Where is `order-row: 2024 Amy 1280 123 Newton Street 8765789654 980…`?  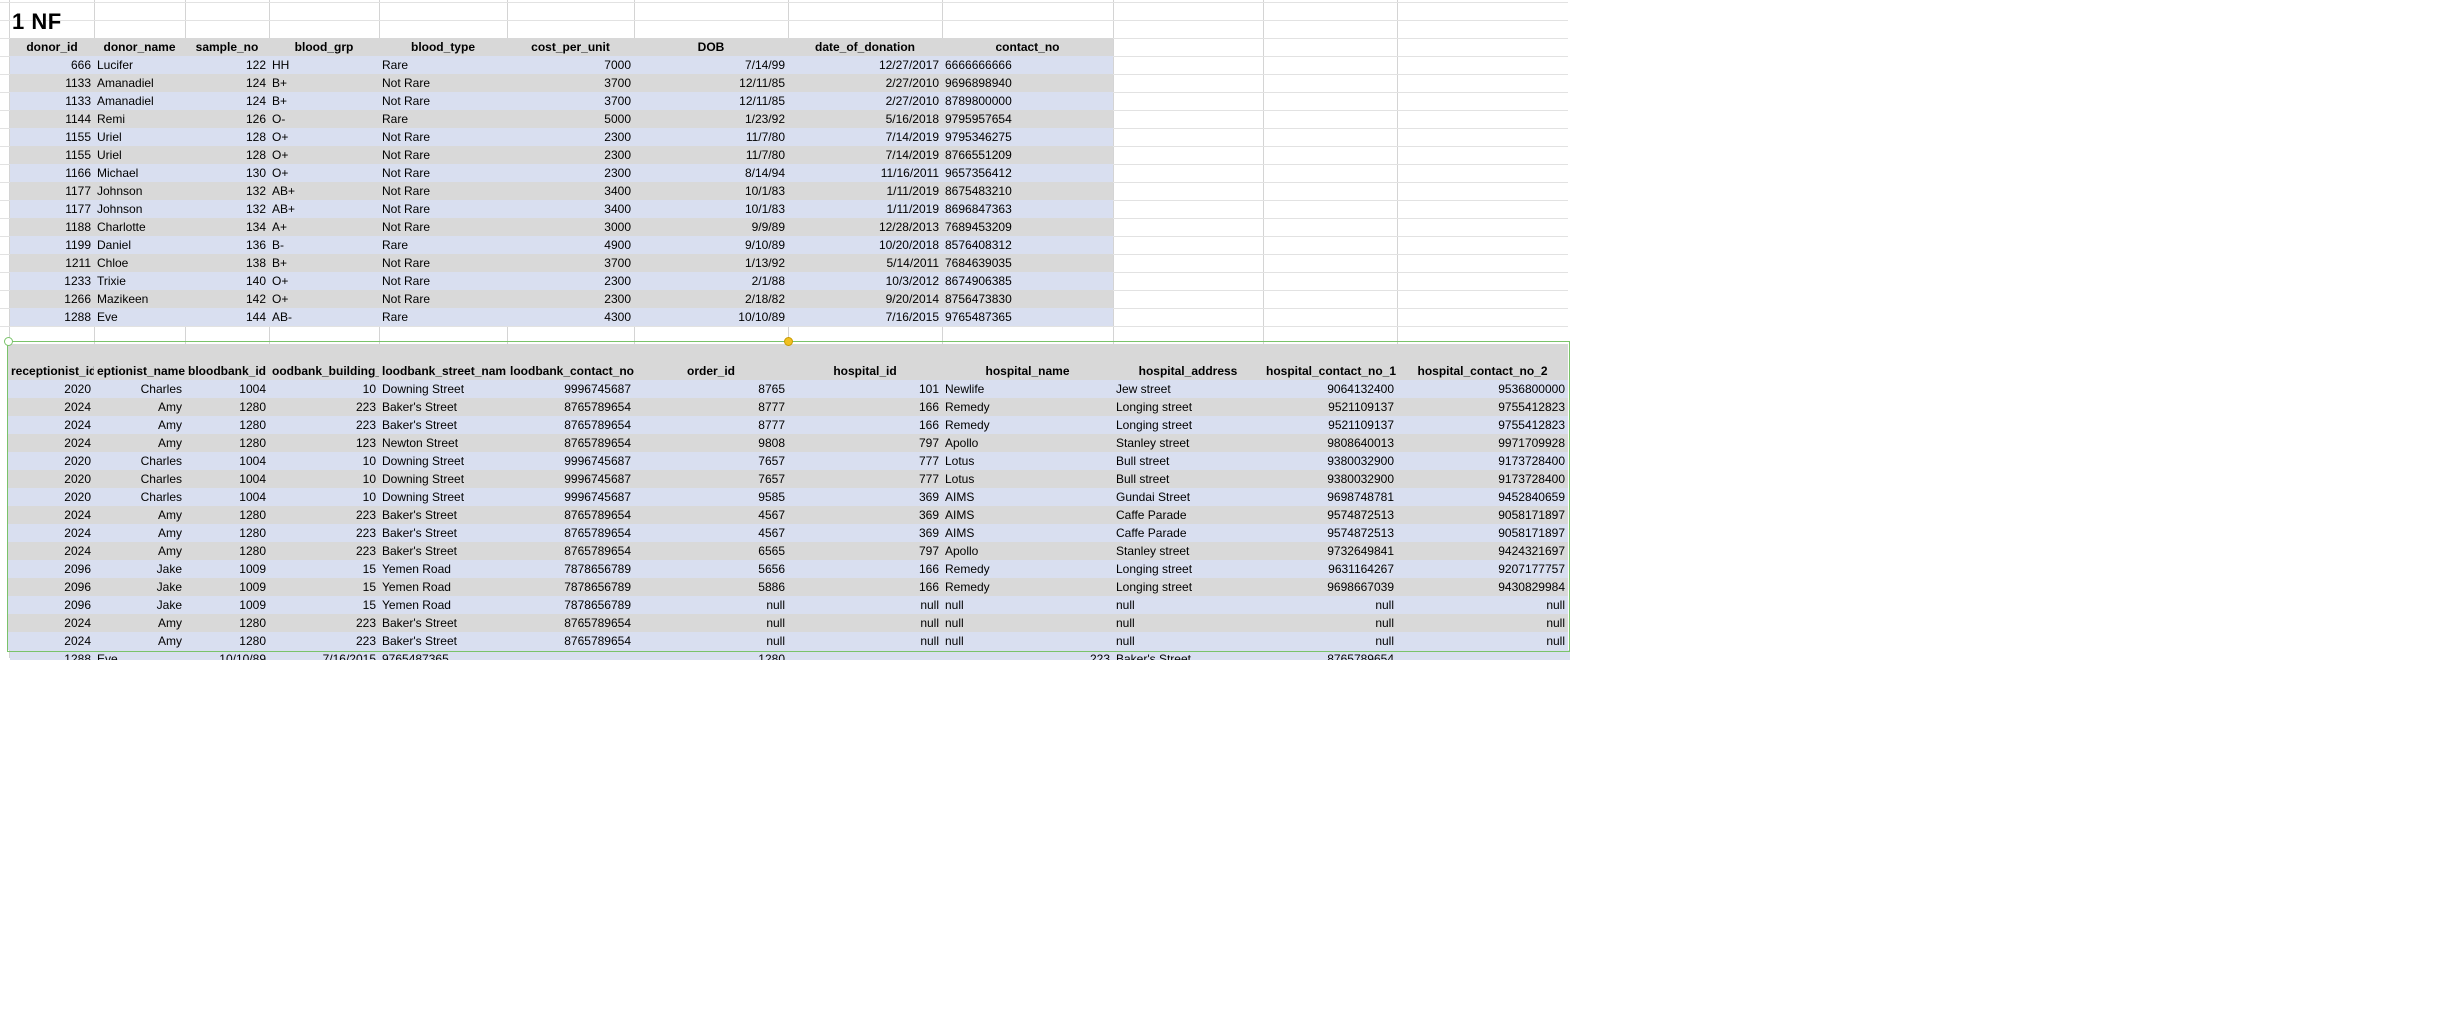 order-row: 2024 Amy 1280 123 Newton Street 8765789654 980… is located at coordinates (788, 443).